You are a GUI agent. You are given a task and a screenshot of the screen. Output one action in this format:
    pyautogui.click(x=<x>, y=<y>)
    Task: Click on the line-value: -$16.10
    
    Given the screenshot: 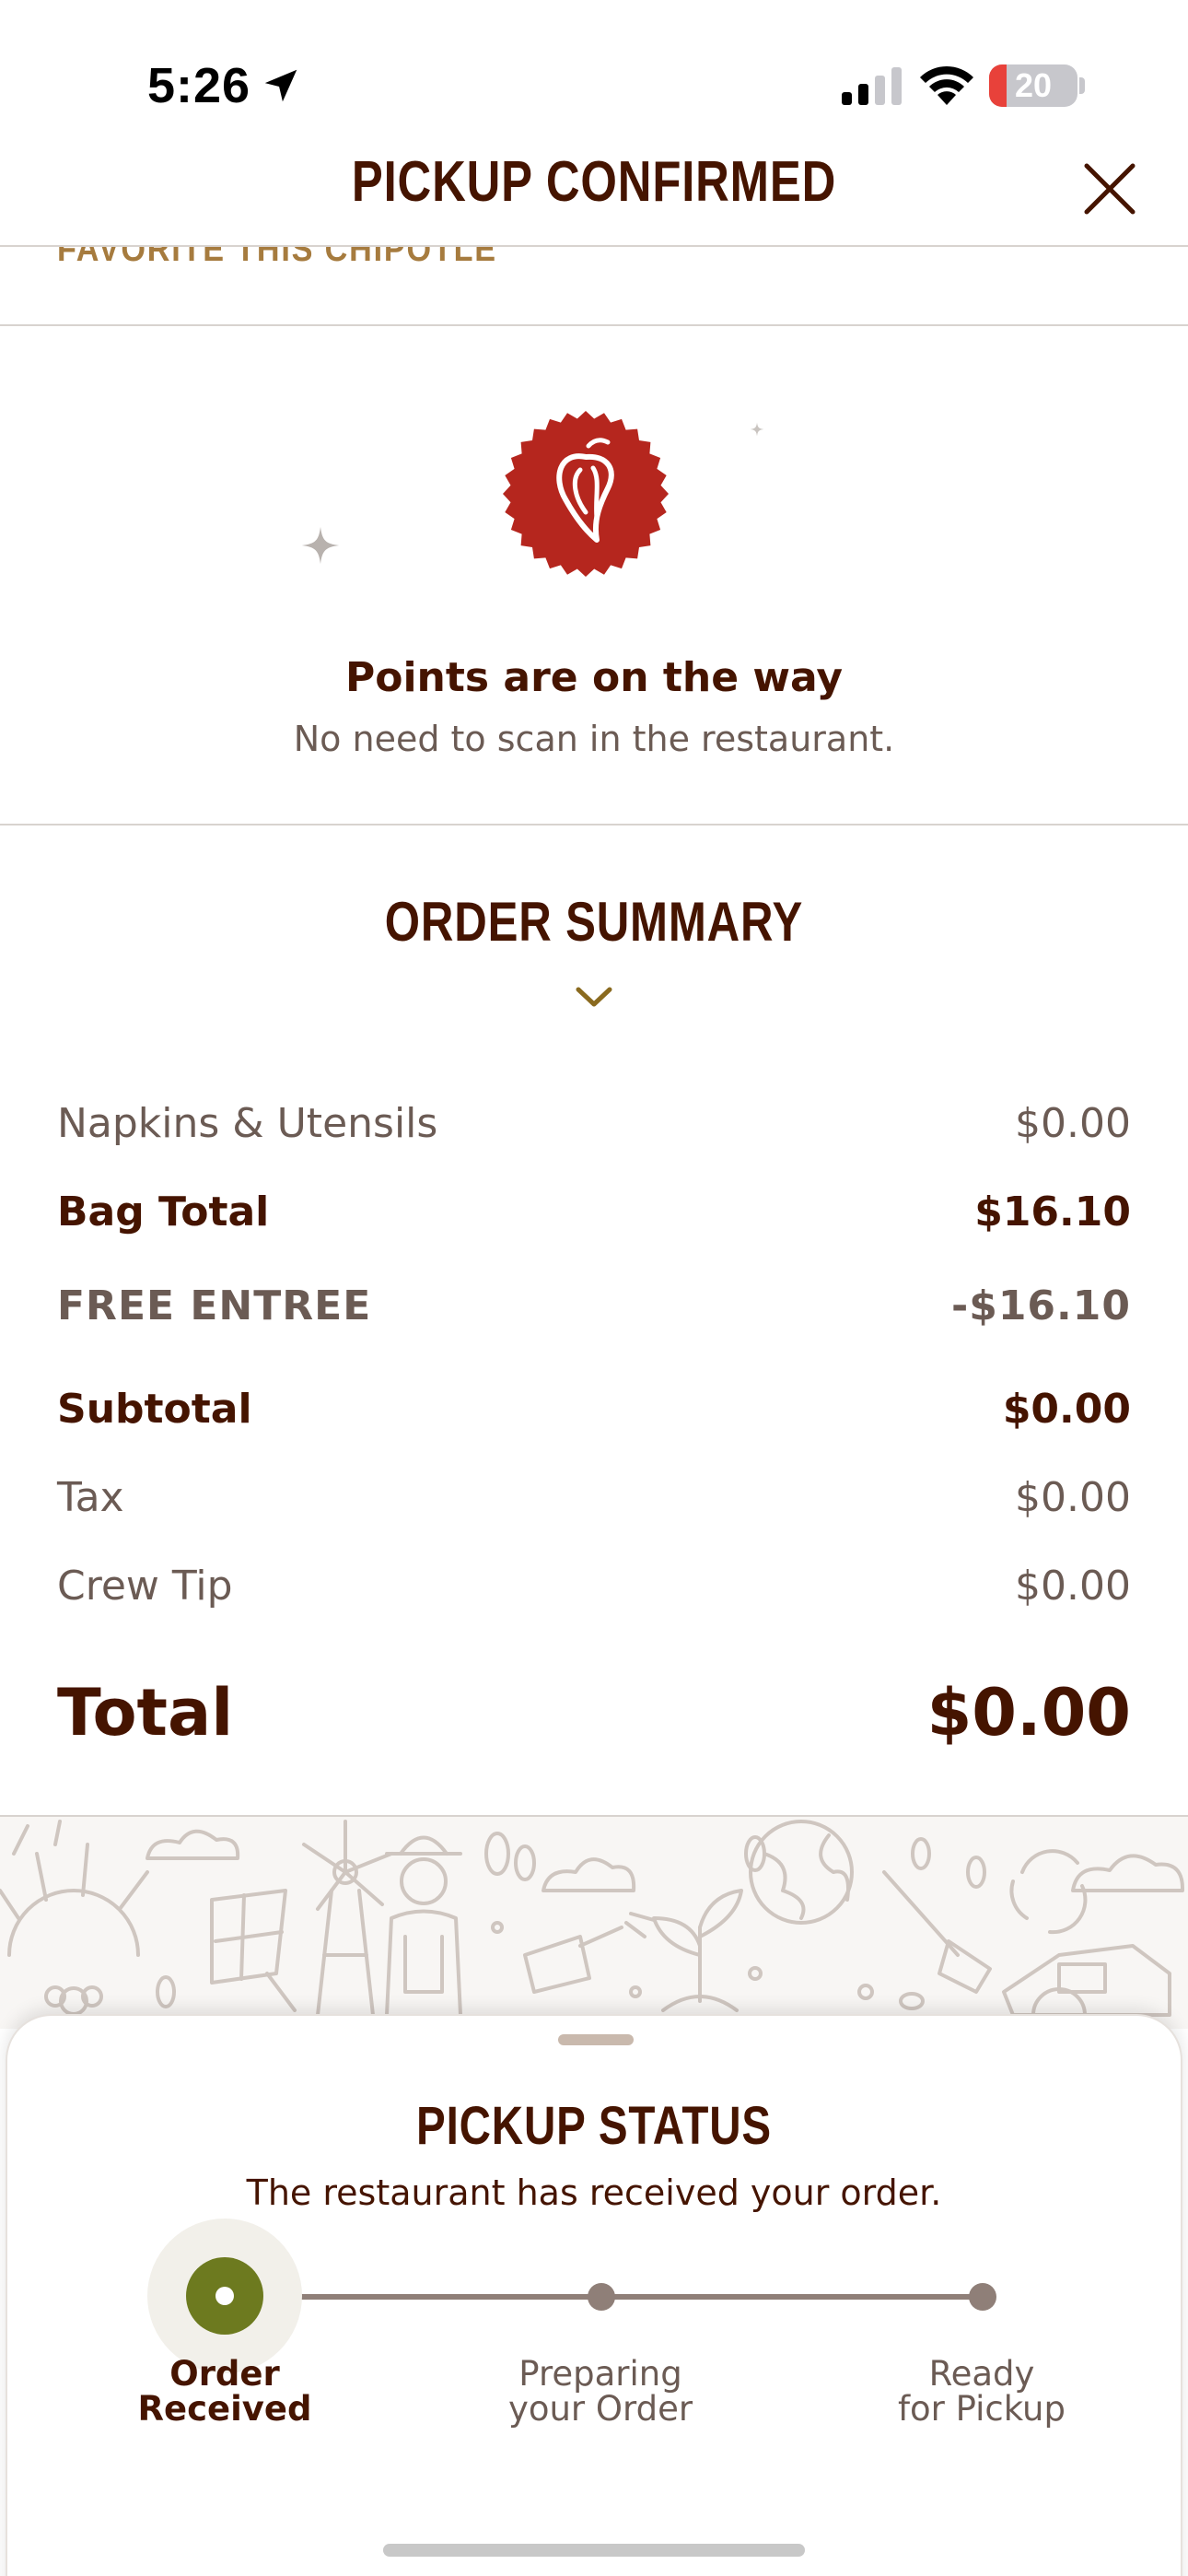 What is the action you would take?
    pyautogui.click(x=1040, y=1305)
    